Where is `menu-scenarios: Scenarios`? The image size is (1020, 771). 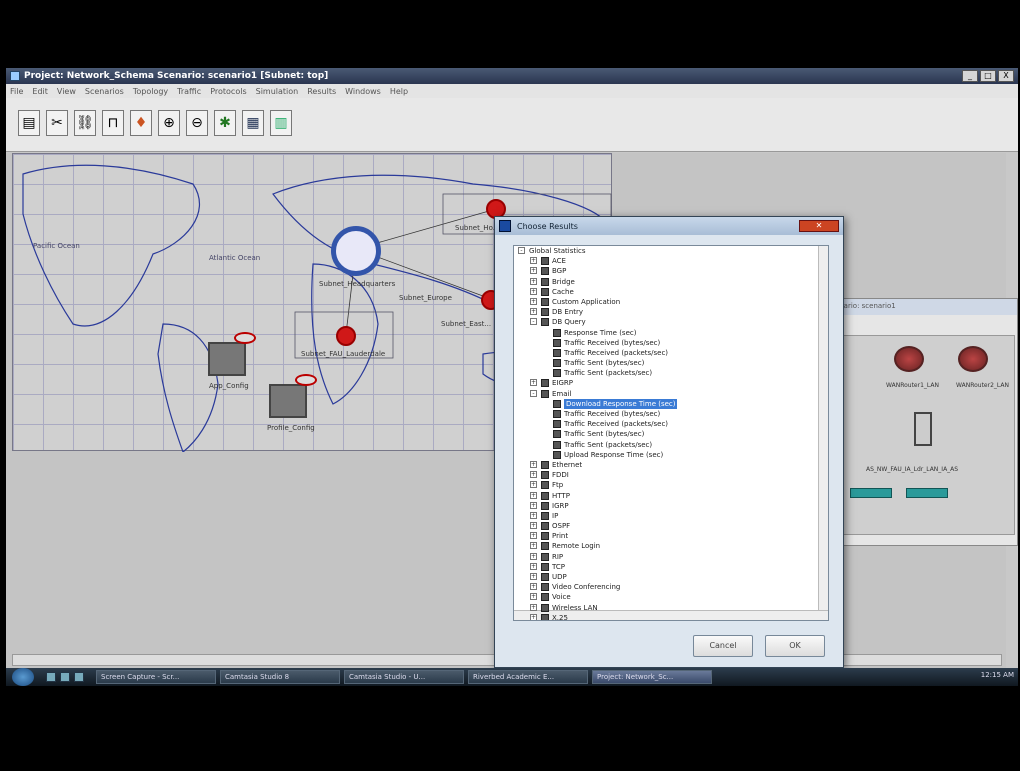
menu-scenarios: Scenarios is located at coordinates (104, 91).